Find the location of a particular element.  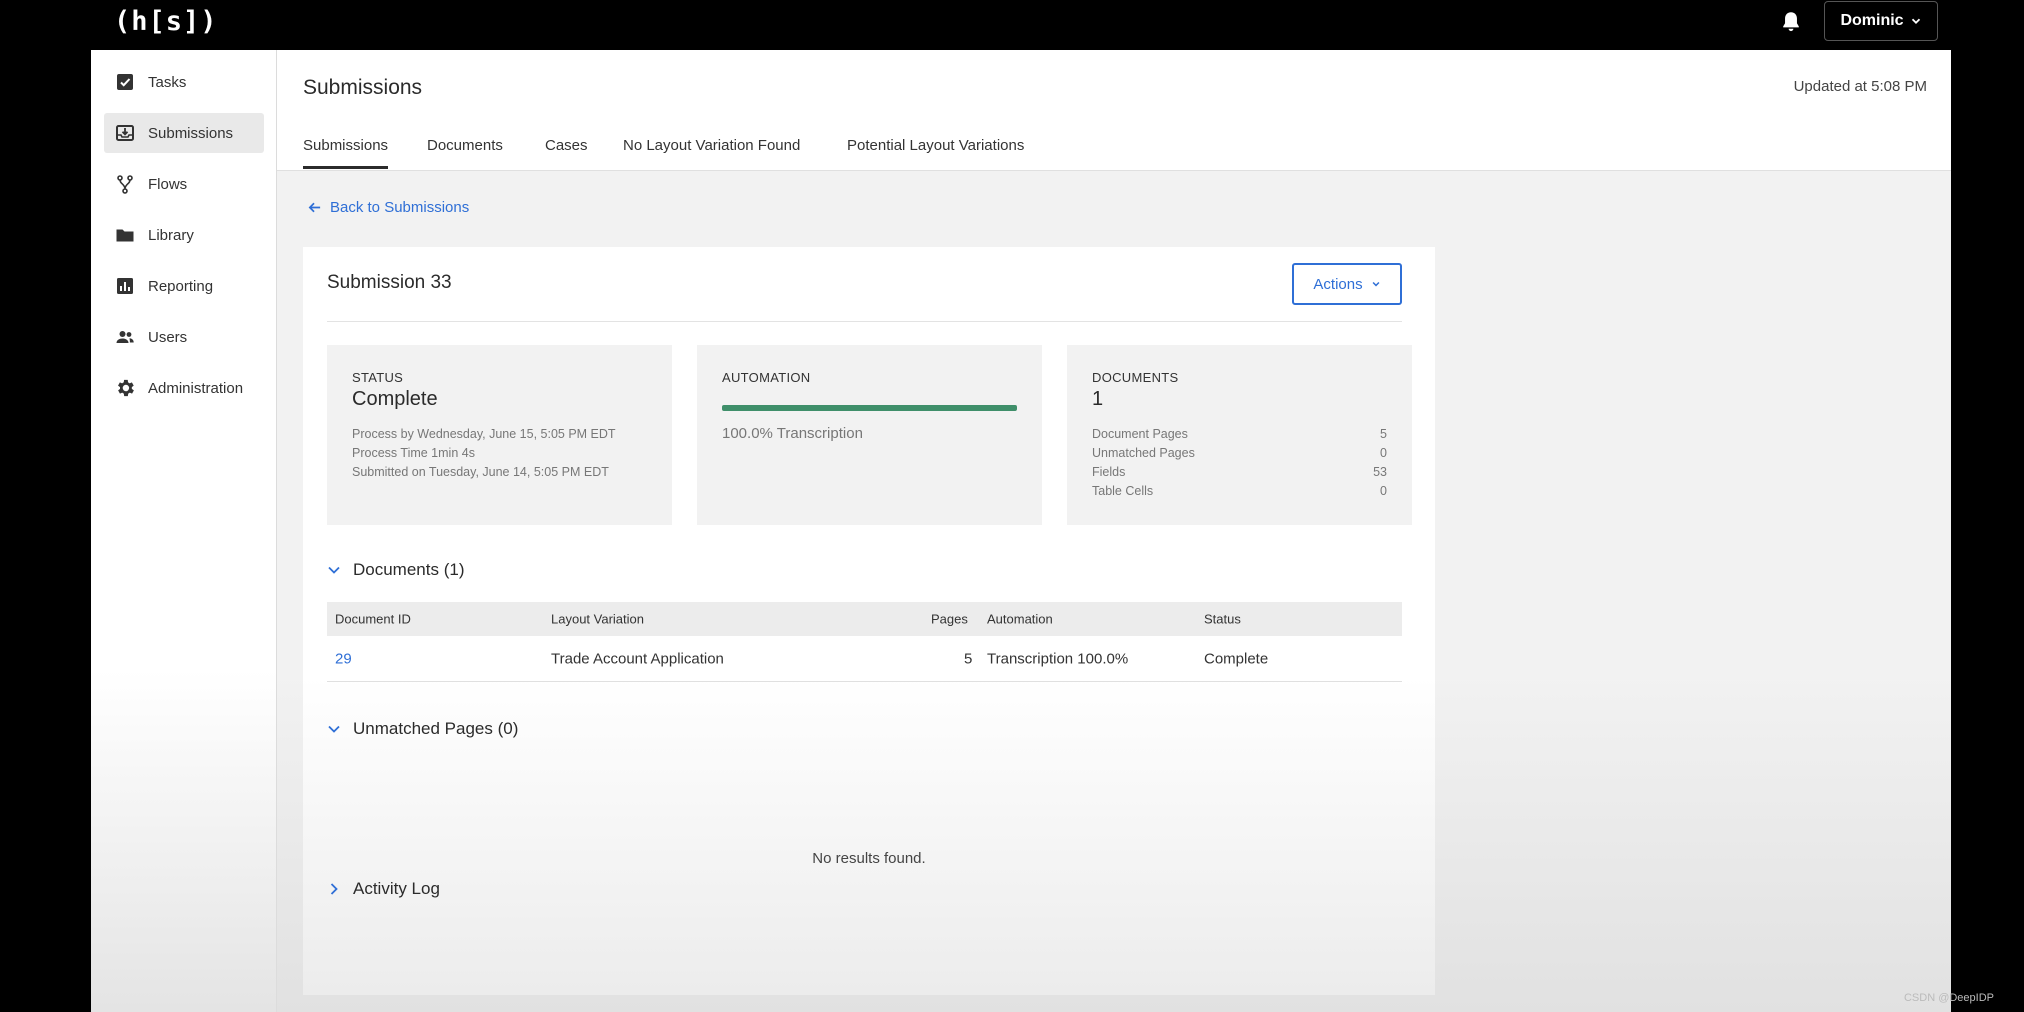

unmatched-pages-section-toggle: Unmatched Pages (0) is located at coordinates (422, 729).